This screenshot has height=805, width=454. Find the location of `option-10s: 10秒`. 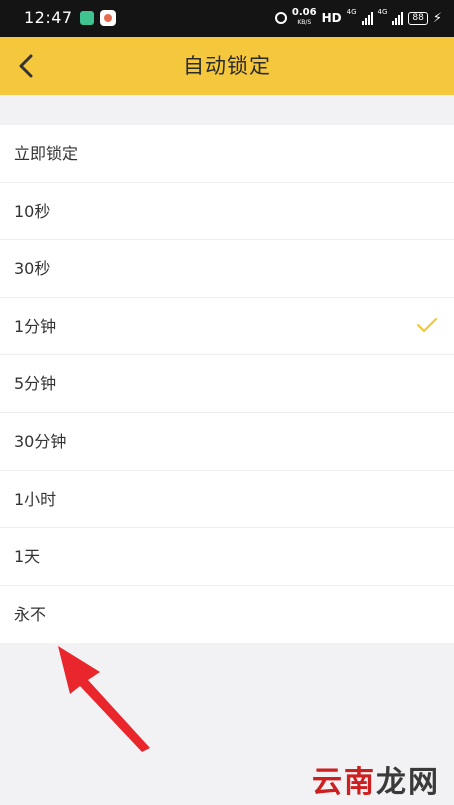

option-10s: 10秒 is located at coordinates (227, 212).